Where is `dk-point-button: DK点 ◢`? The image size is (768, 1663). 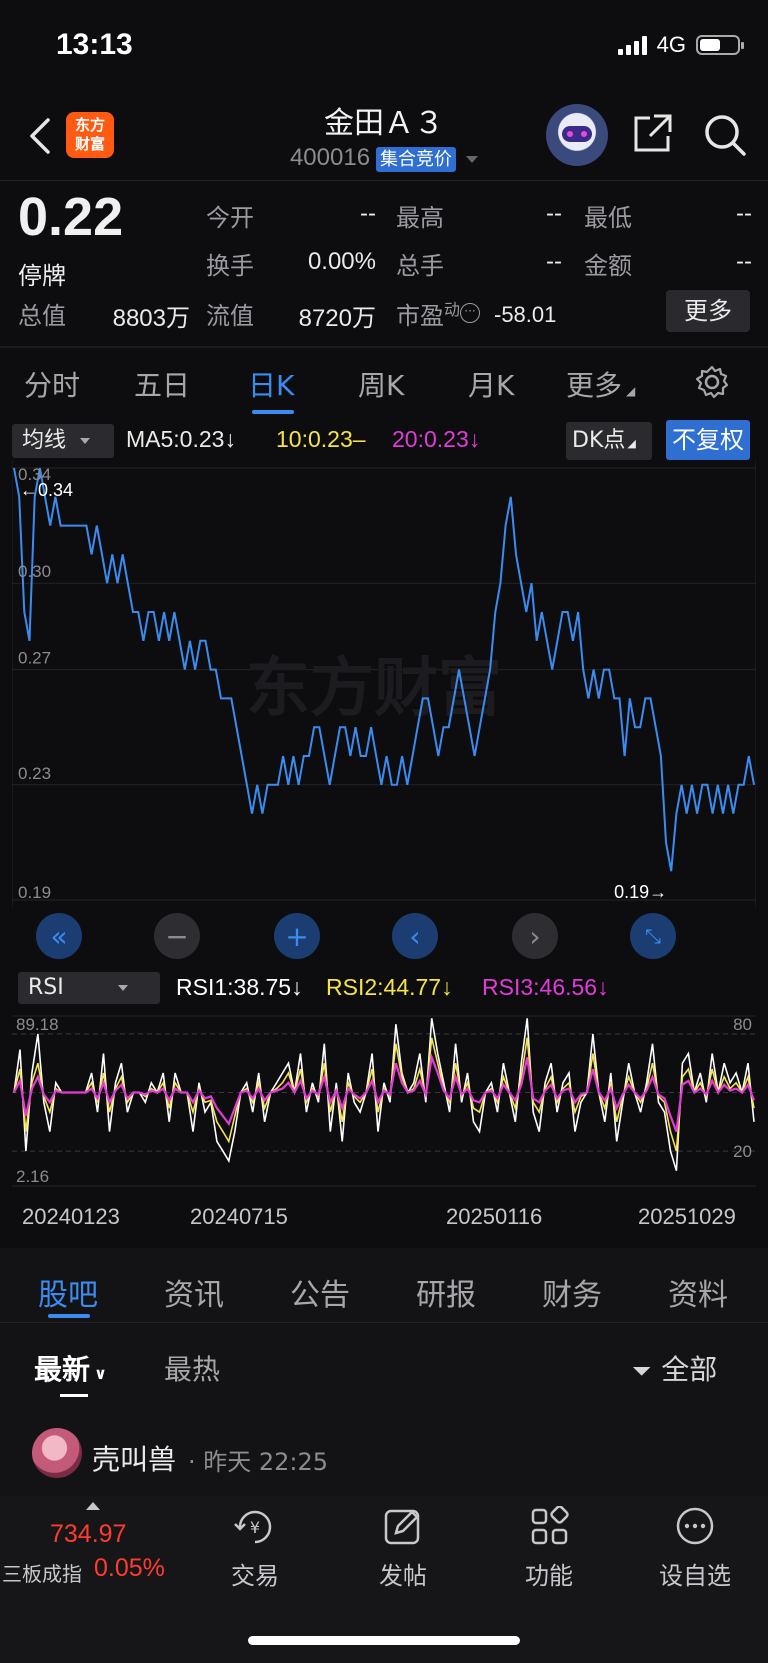 dk-point-button: DK点 ◢ is located at coordinates (609, 441).